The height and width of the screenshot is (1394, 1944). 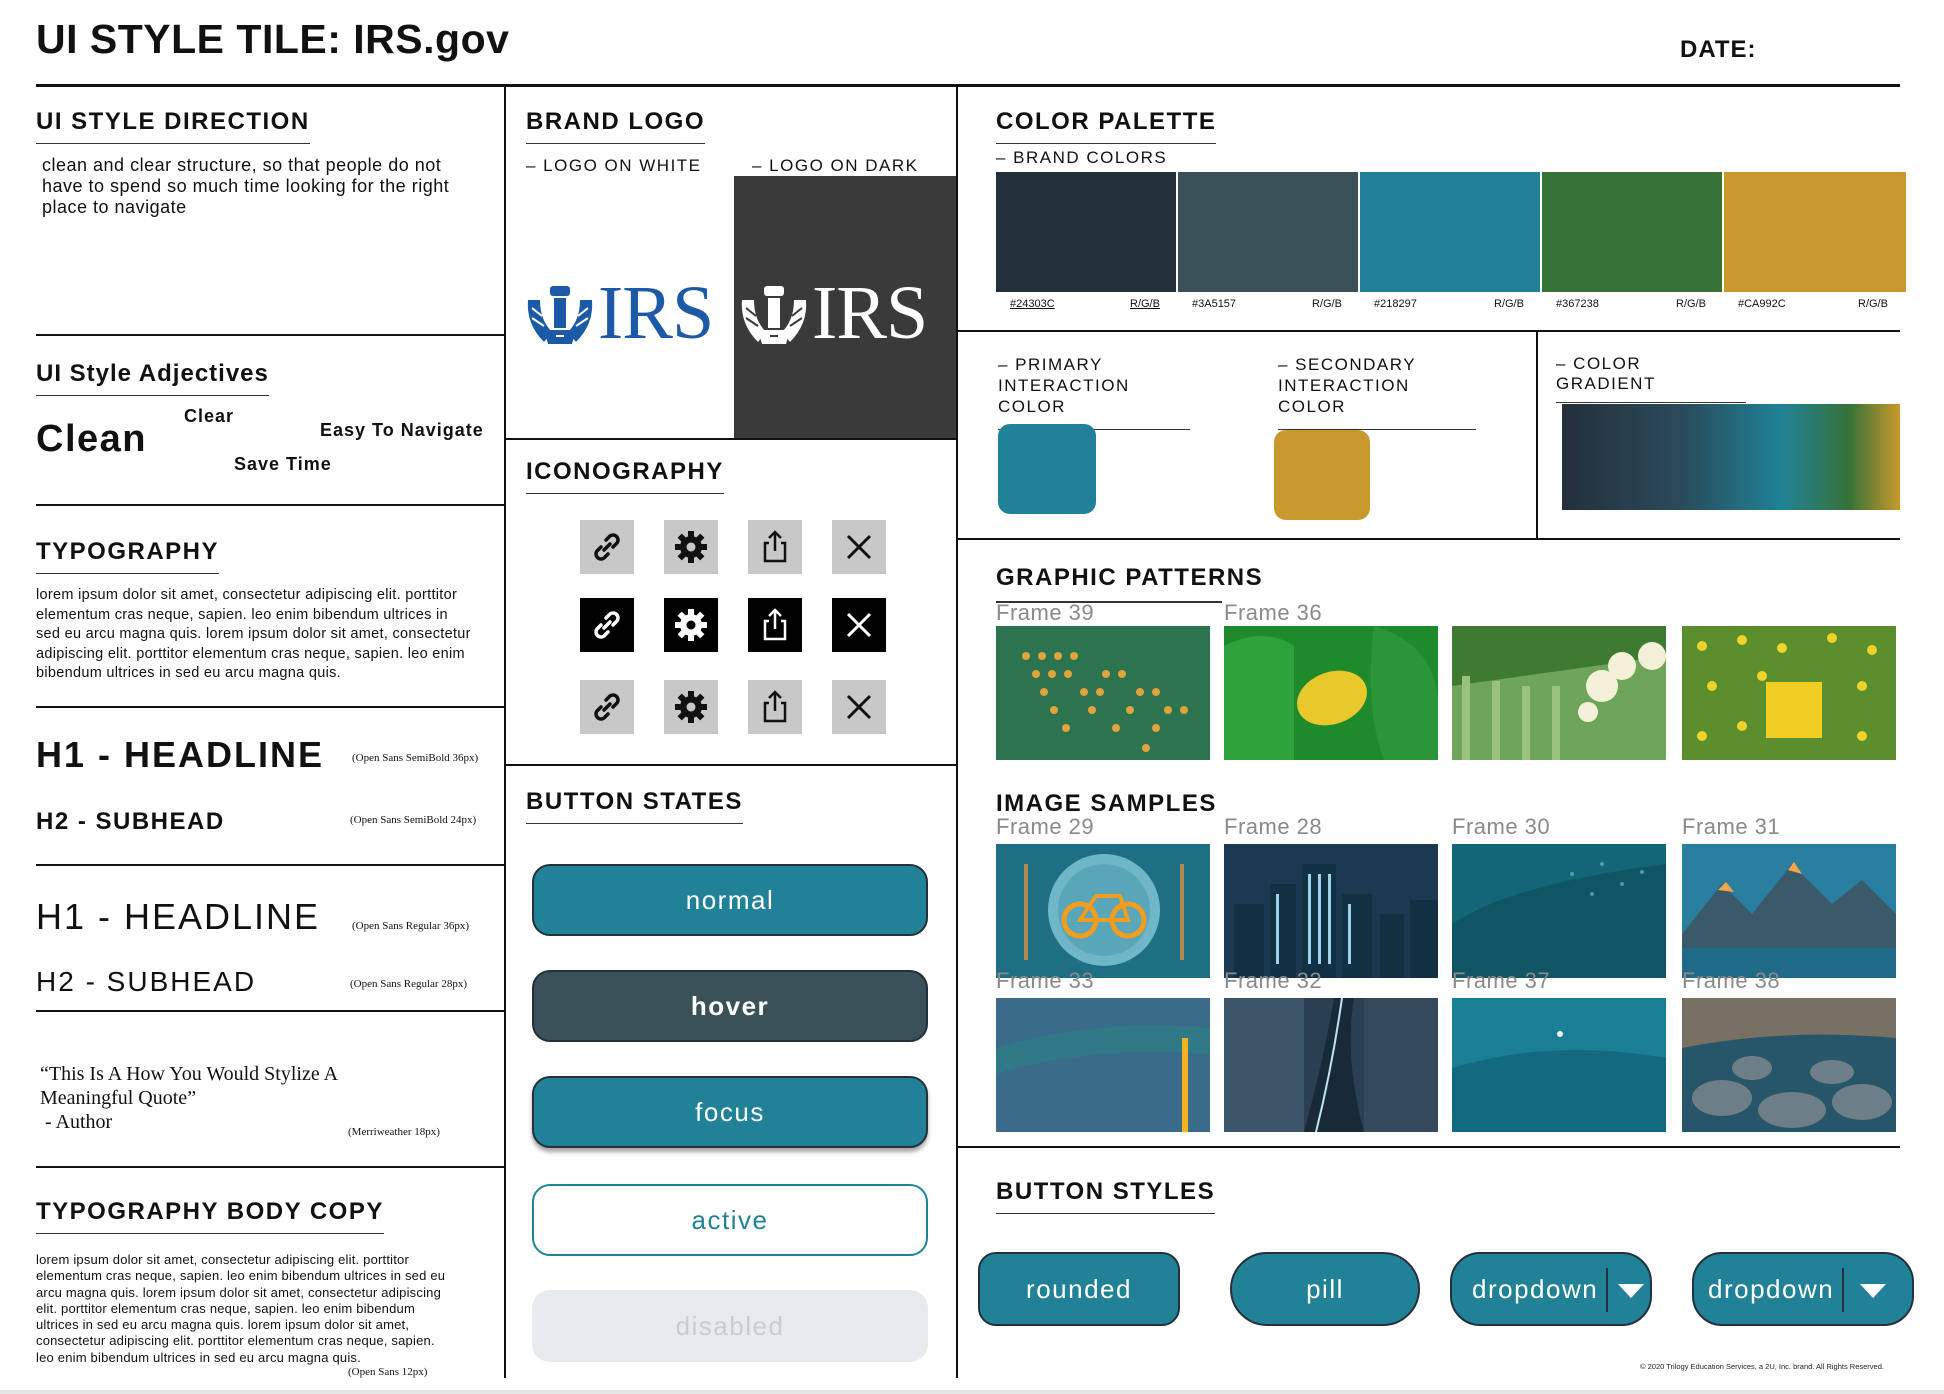 I want to click on body-copy-title: TYPOGRAPHY BODY COPY, so click(x=210, y=1216).